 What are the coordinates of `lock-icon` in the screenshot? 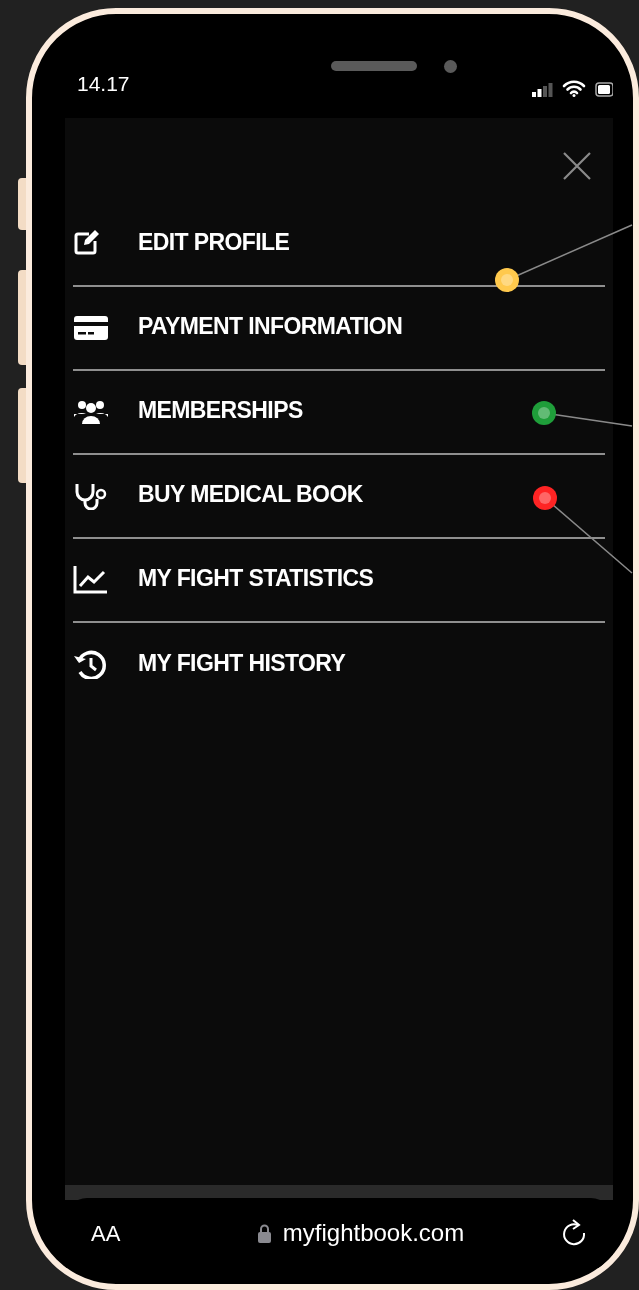 It's located at (264, 1233).